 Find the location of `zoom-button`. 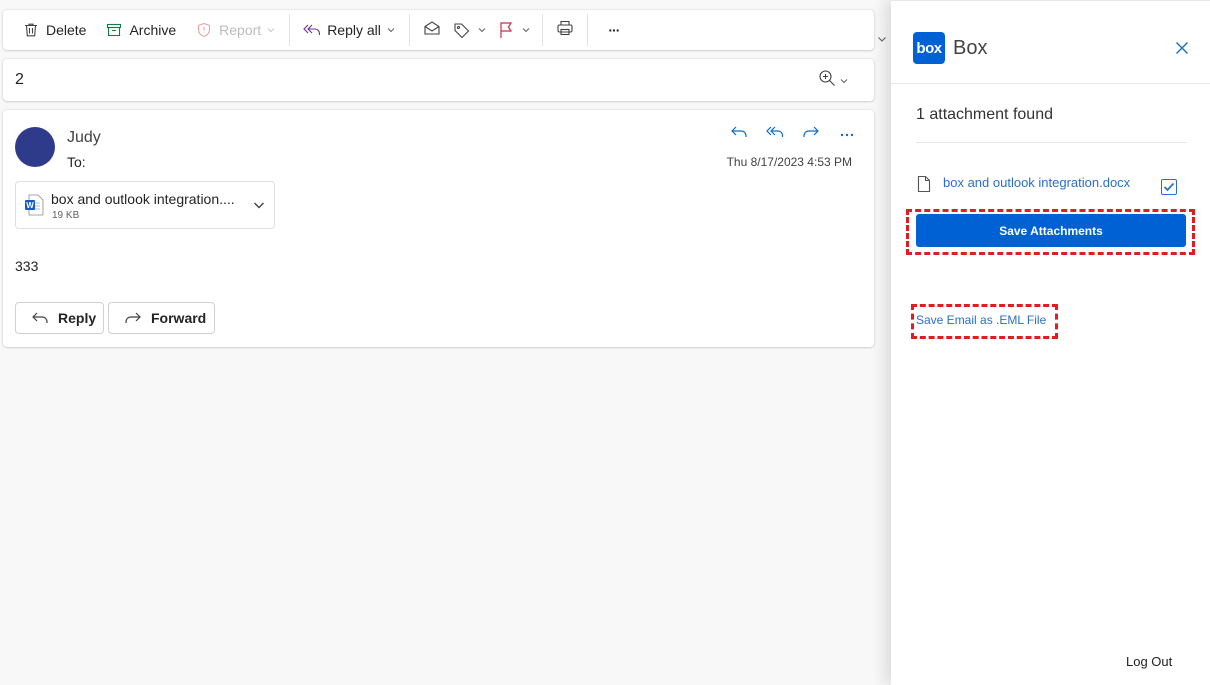

zoom-button is located at coordinates (833, 80).